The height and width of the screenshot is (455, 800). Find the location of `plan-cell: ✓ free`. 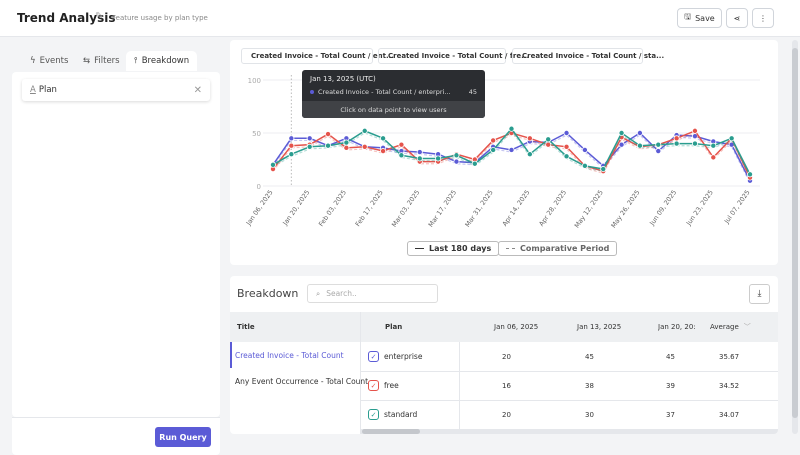

plan-cell: ✓ free is located at coordinates (383, 385).